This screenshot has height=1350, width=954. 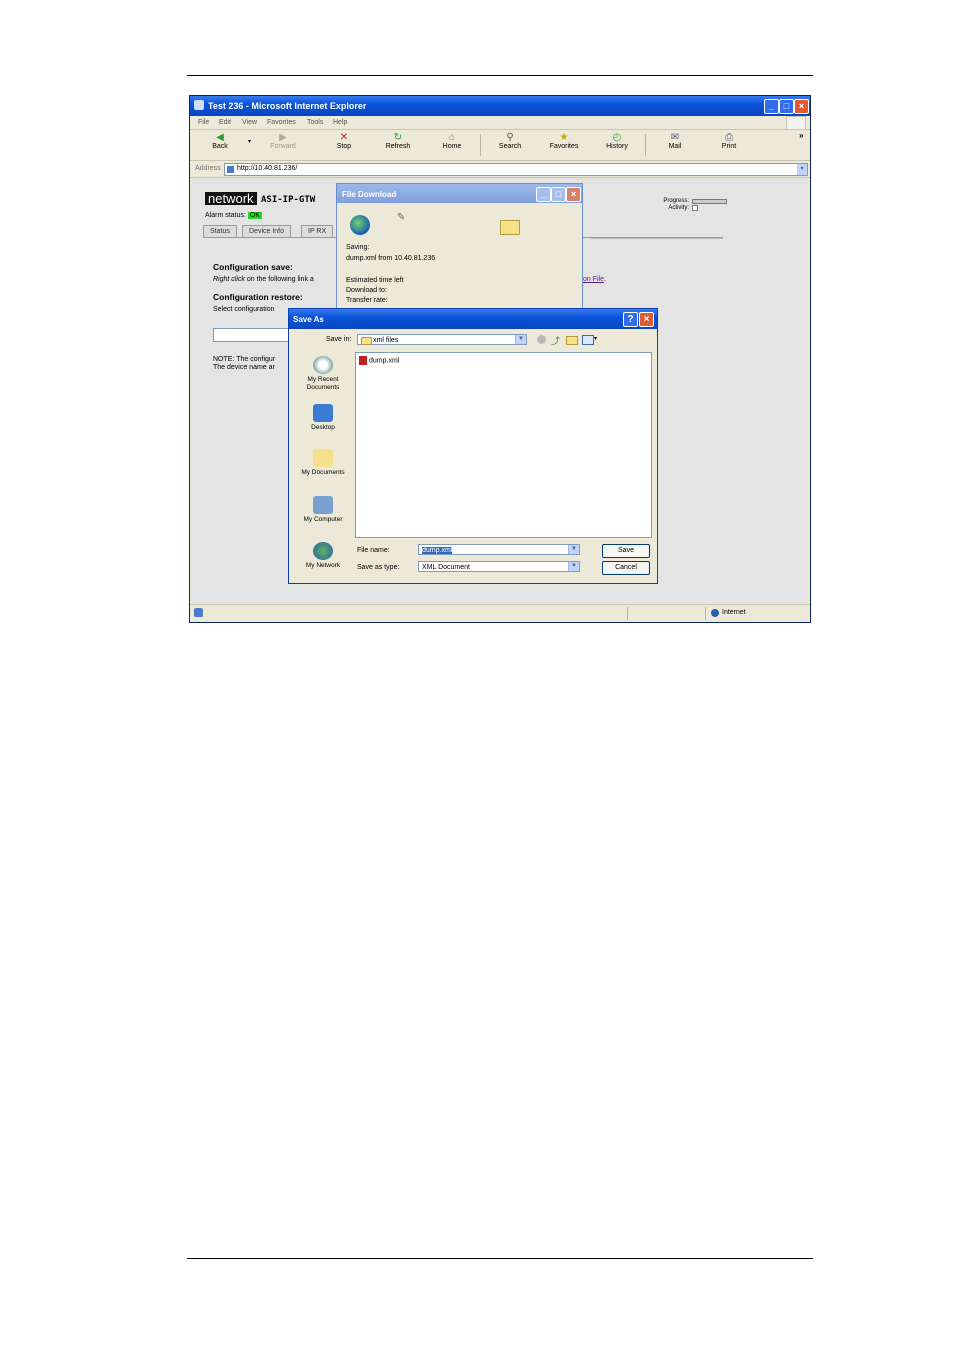 I want to click on menu-help: Help, so click(x=340, y=122).